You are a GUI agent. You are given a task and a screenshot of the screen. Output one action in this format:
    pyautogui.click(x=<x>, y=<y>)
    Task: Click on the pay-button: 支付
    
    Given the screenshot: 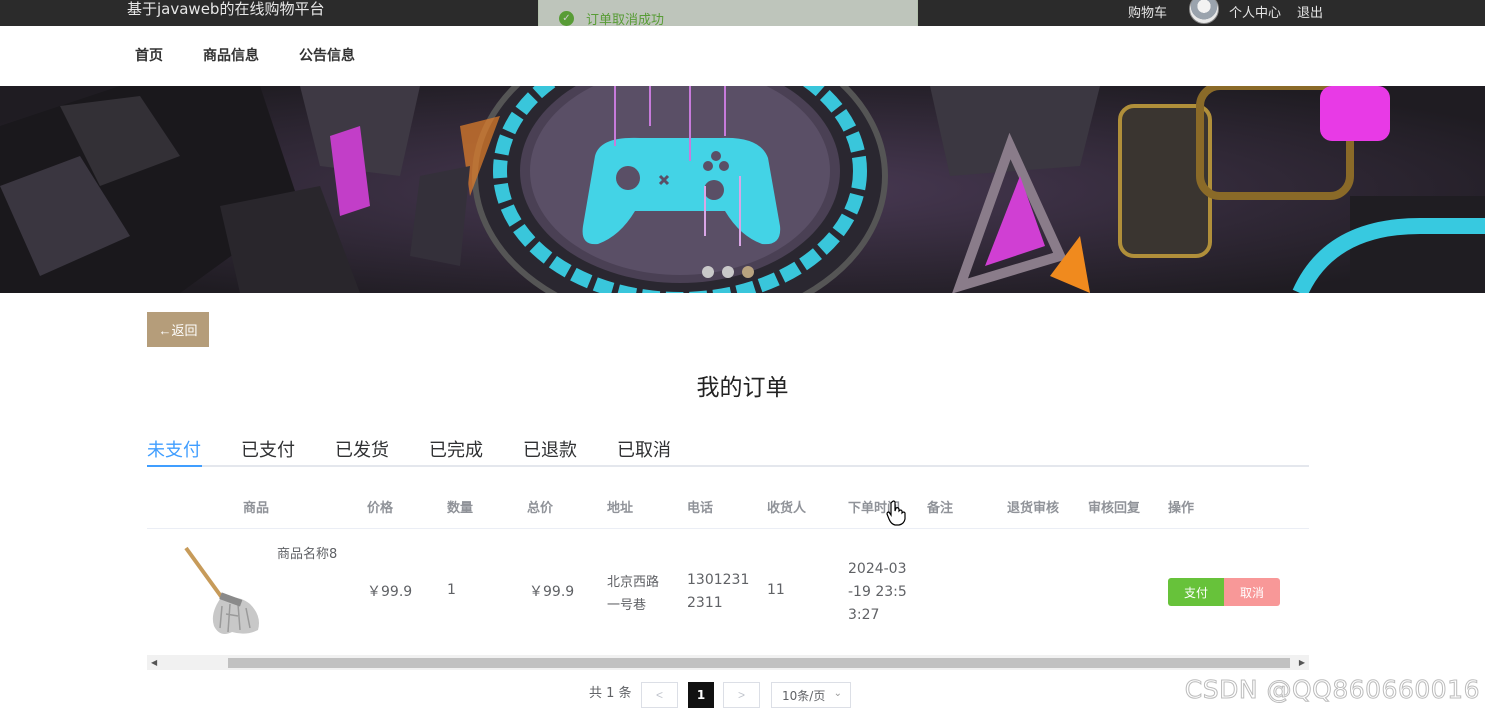 What is the action you would take?
    pyautogui.click(x=1196, y=592)
    